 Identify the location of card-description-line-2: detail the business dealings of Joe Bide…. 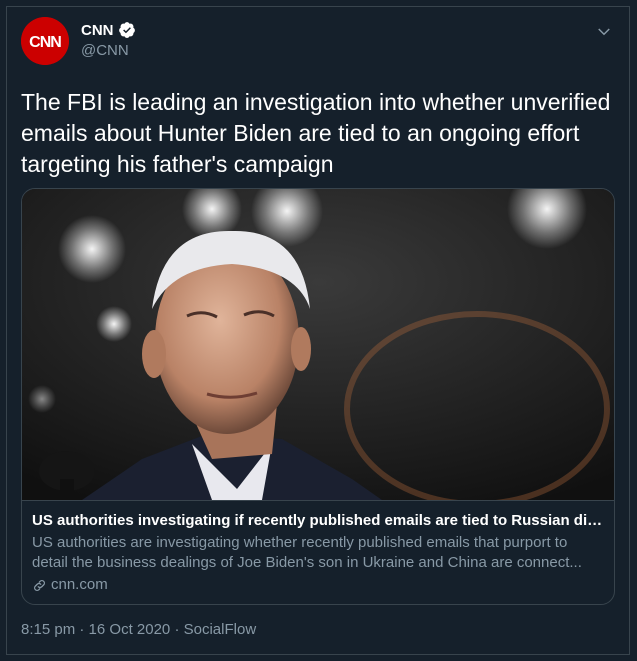
(307, 562).